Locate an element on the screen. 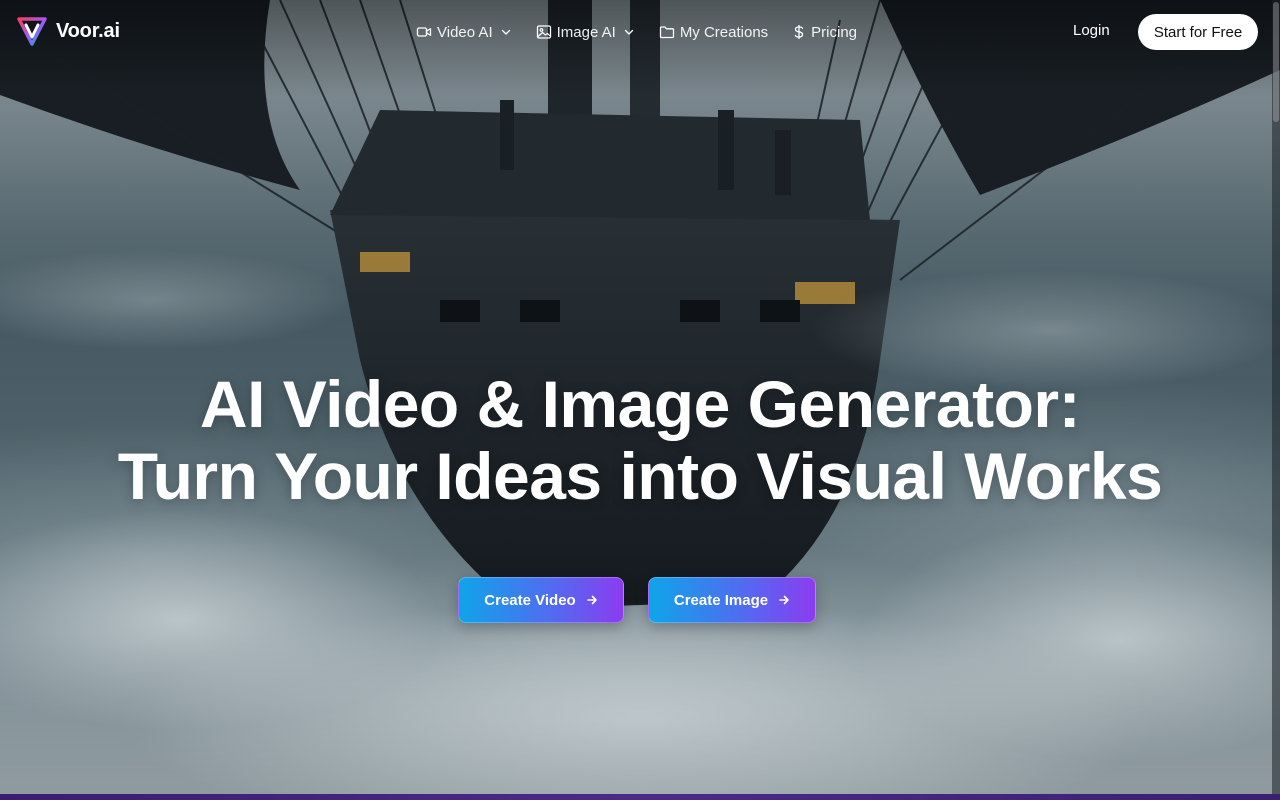  nav-pricing: Pricing is located at coordinates (824, 32).